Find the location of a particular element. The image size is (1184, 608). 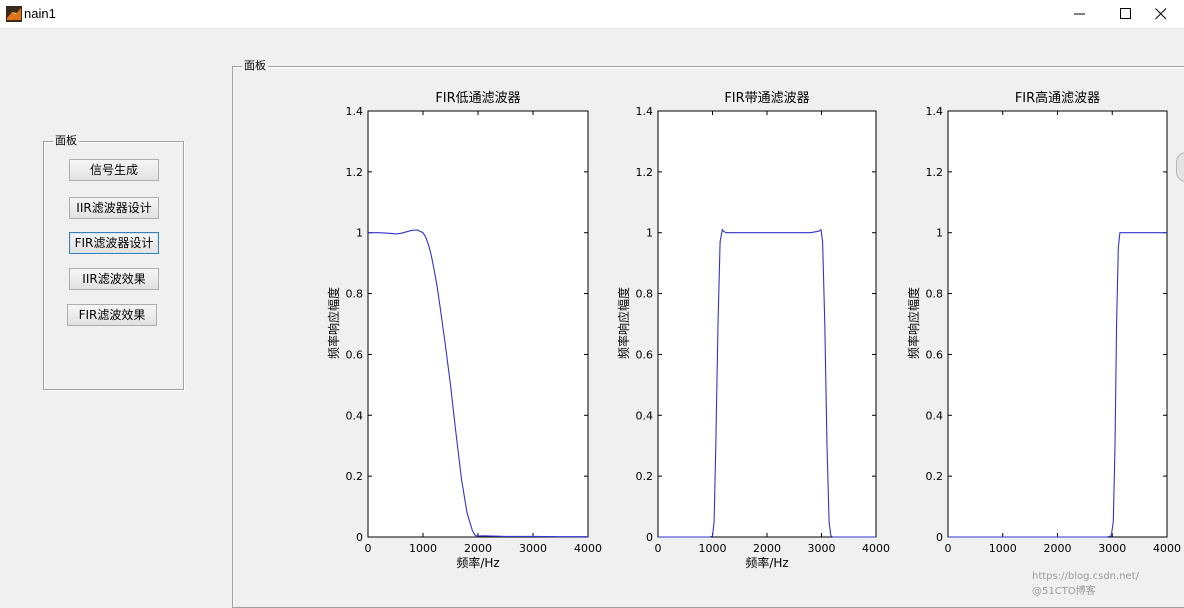

chart-title: FIR带通滤波器 is located at coordinates (766, 98).